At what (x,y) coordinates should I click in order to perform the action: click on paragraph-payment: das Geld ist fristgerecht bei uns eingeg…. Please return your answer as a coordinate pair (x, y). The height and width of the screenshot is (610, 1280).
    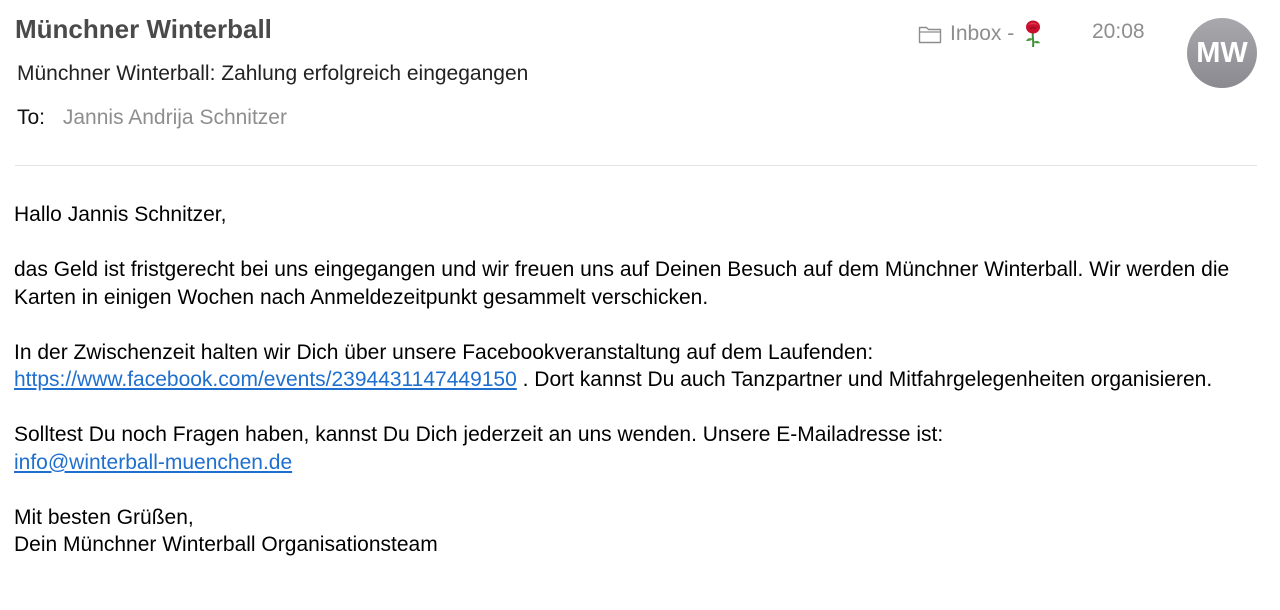
    Looking at the image, I should click on (622, 283).